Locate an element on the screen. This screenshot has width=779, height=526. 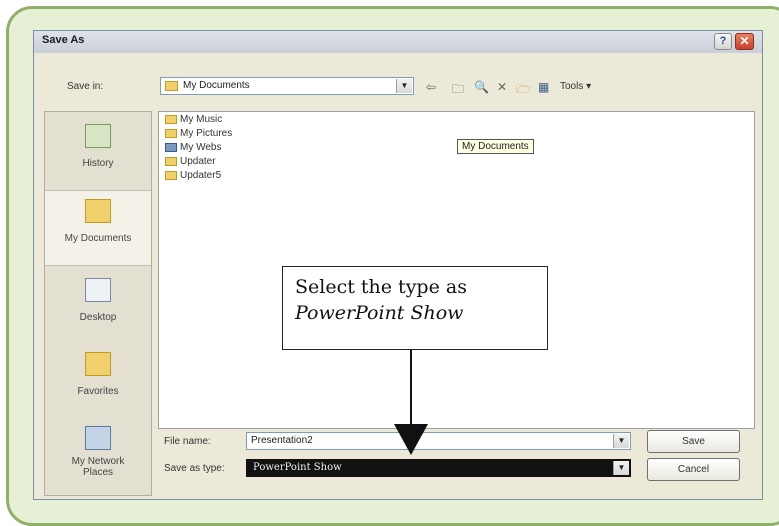
arrow-down-icon is located at coordinates (411, 439).